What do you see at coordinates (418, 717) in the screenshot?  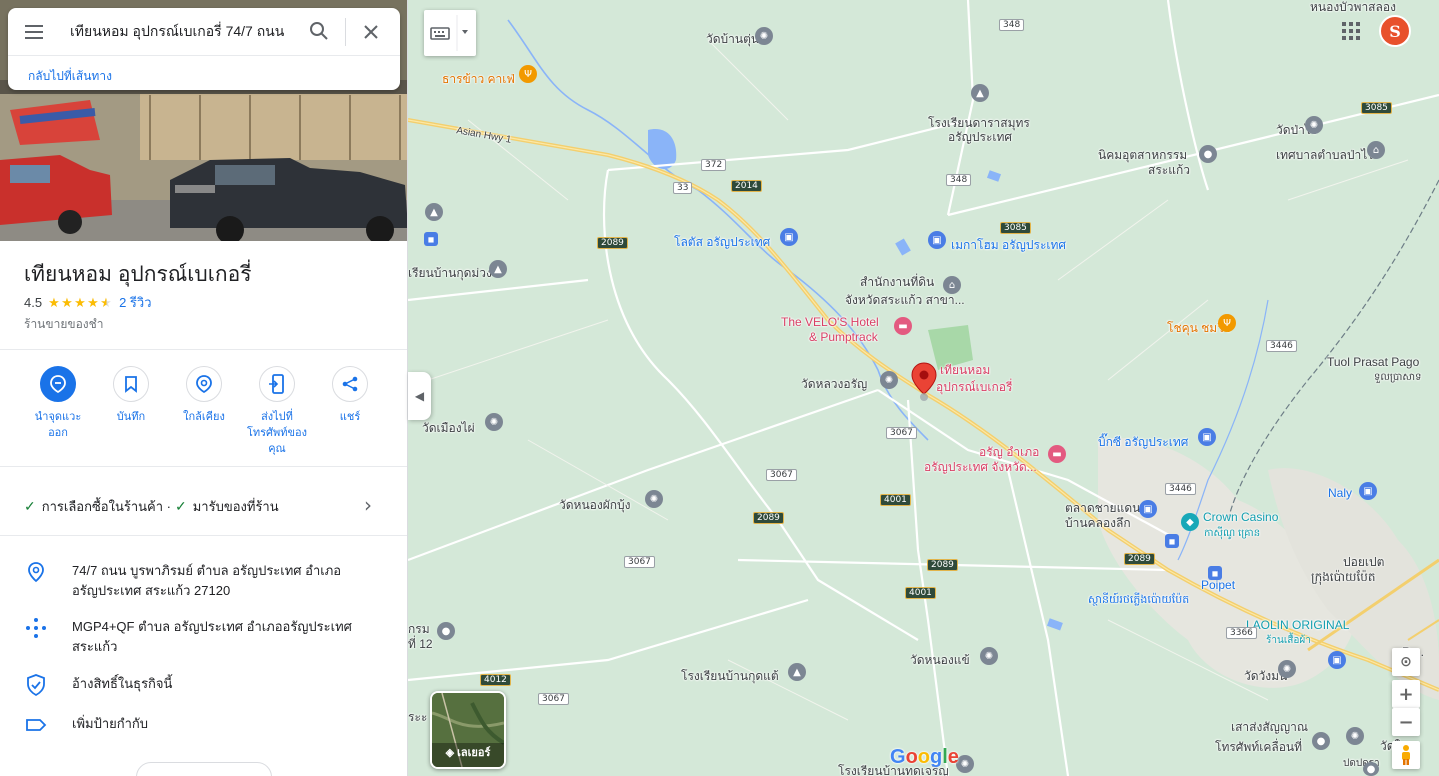 I see `map-label-left-3: ระะ` at bounding box center [418, 717].